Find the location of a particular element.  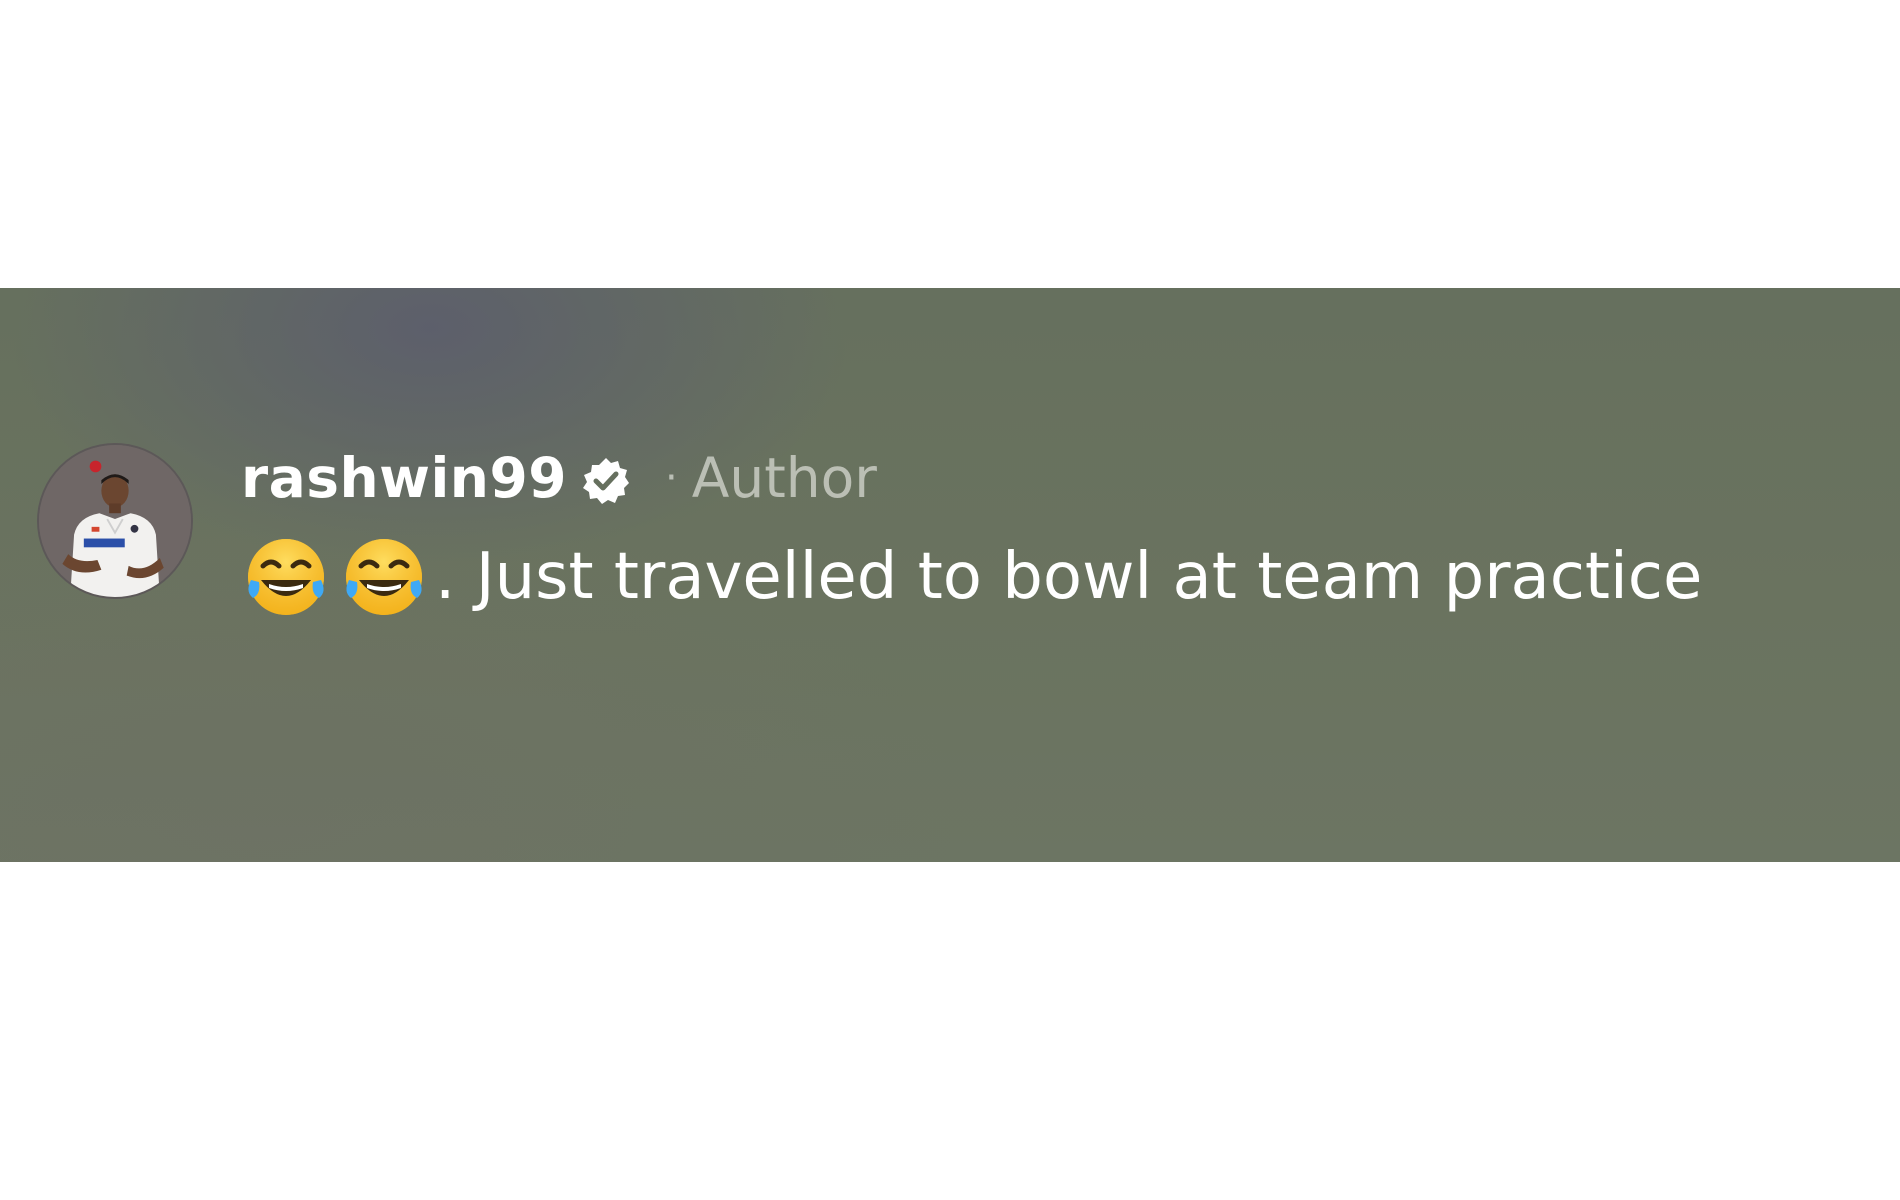

username: rashwin99 is located at coordinates (404, 478).